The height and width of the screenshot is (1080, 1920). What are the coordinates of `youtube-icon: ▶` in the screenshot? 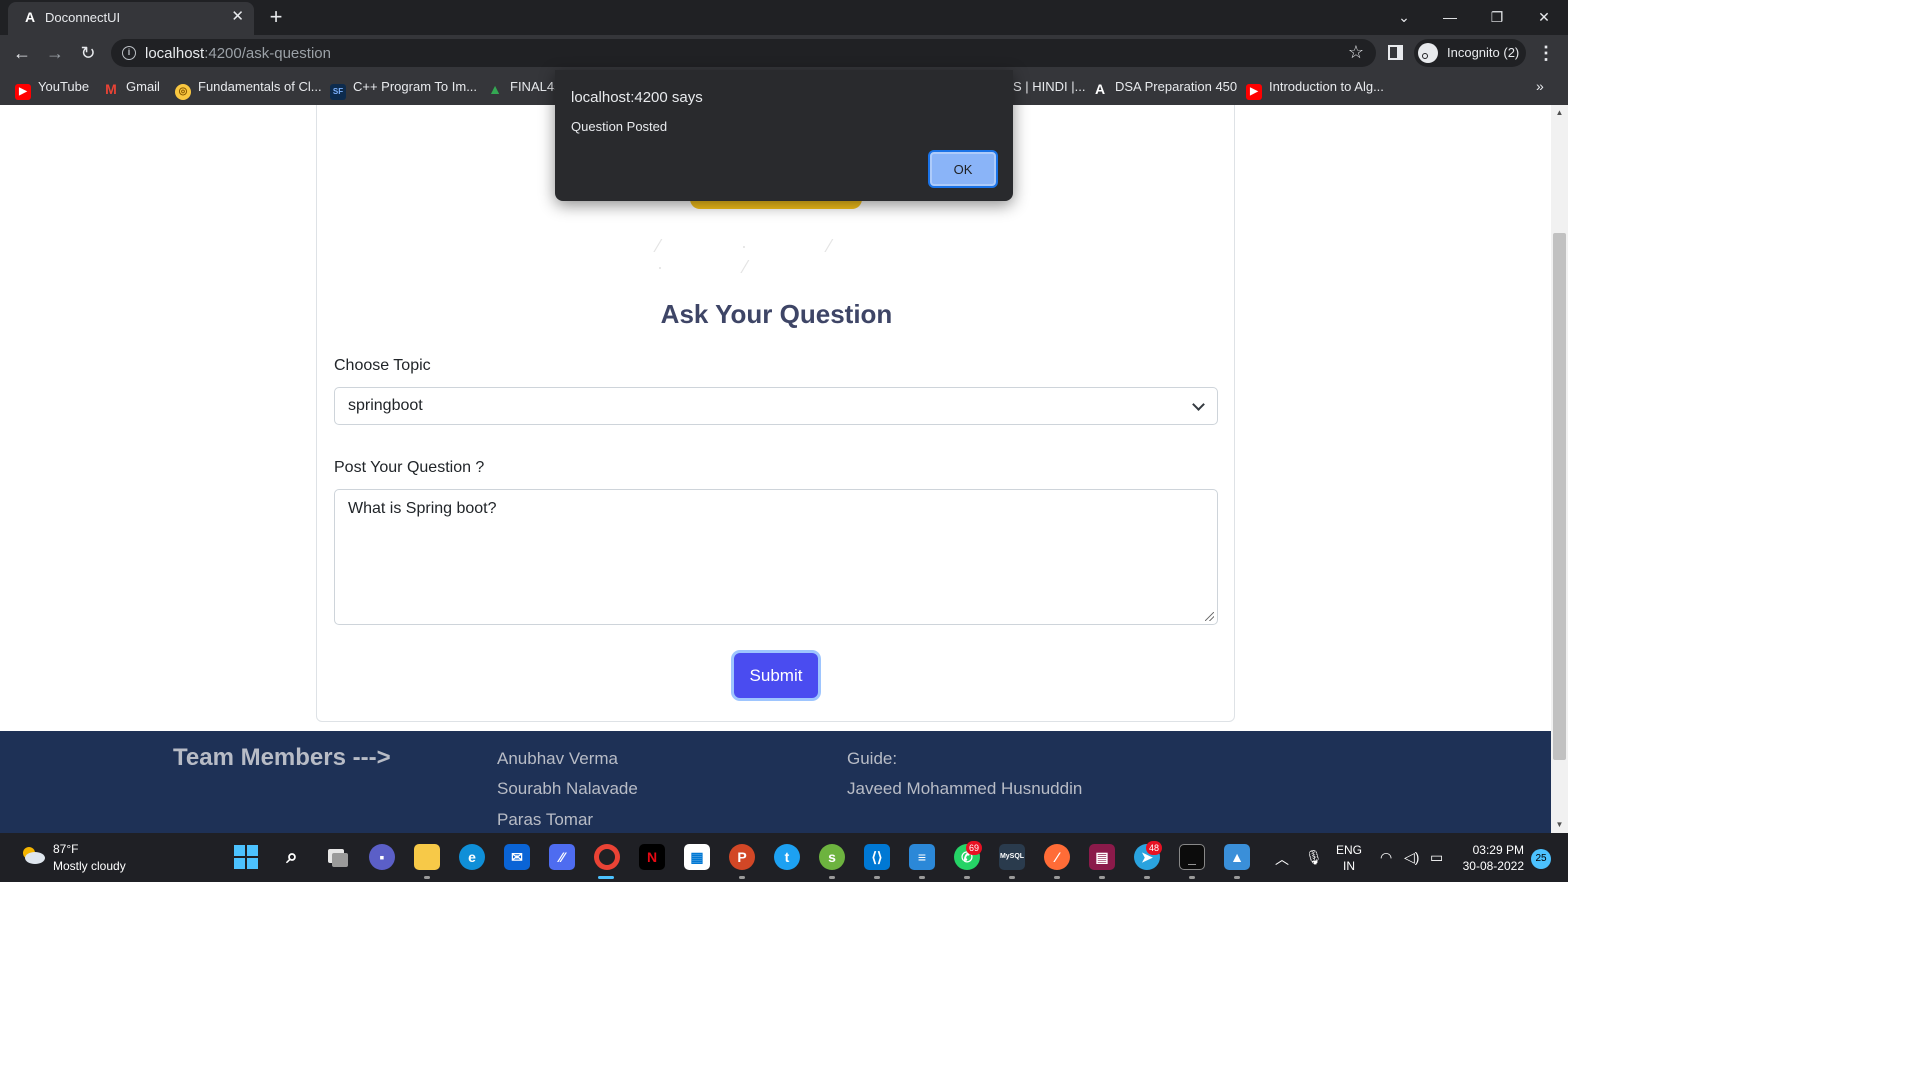 It's located at (1254, 92).